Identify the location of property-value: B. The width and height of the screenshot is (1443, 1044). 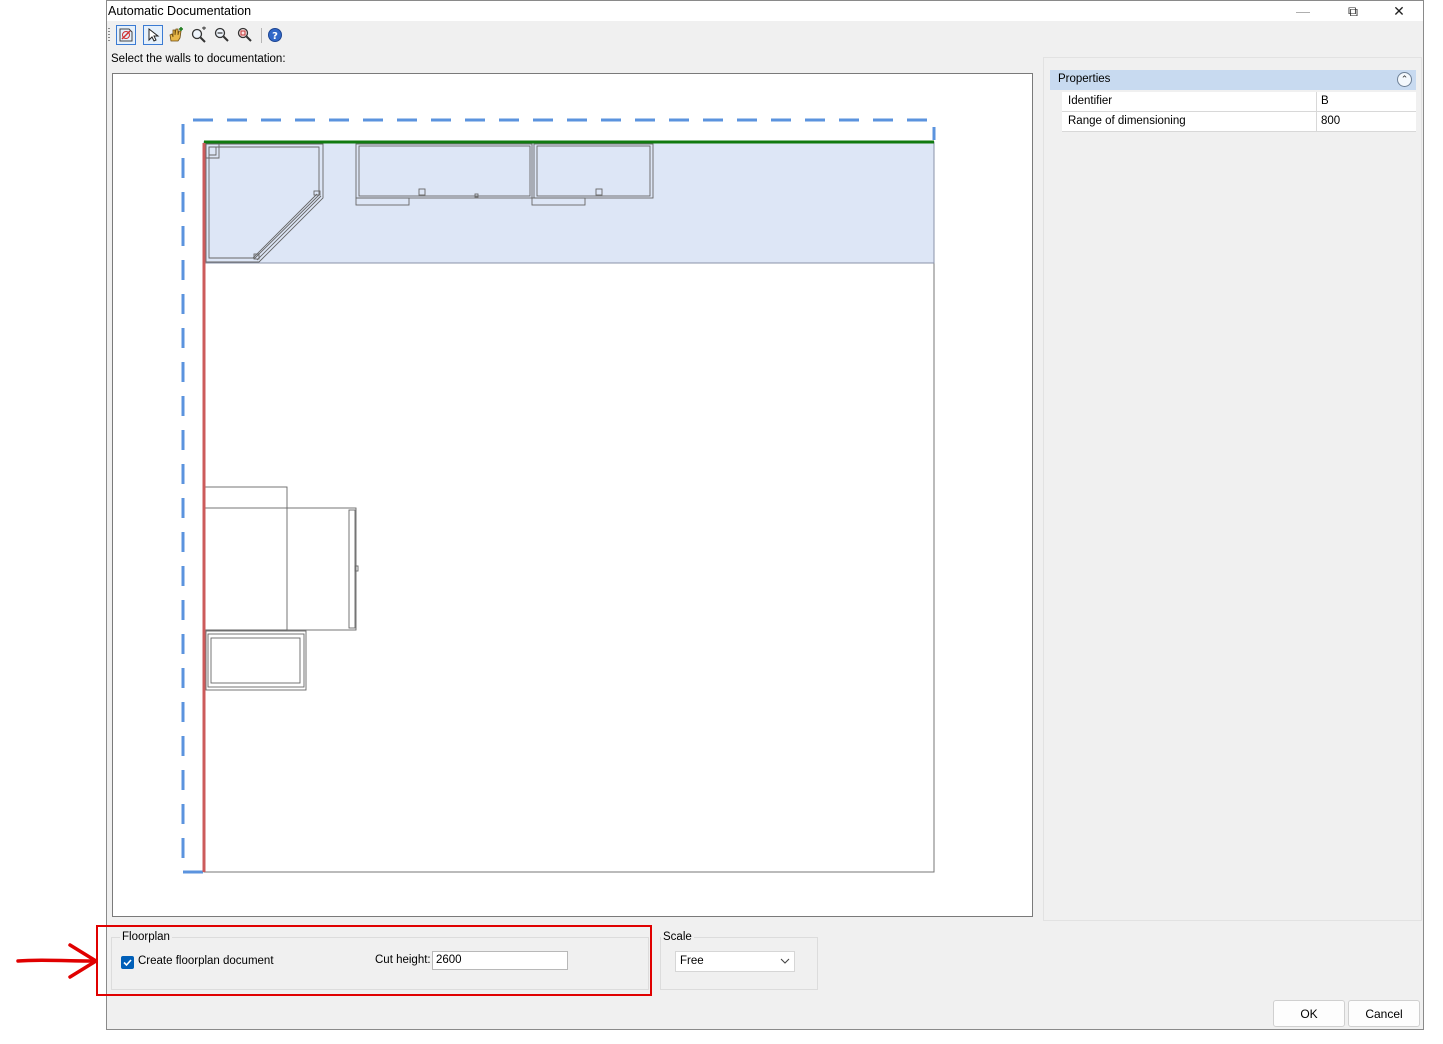
(1366, 101).